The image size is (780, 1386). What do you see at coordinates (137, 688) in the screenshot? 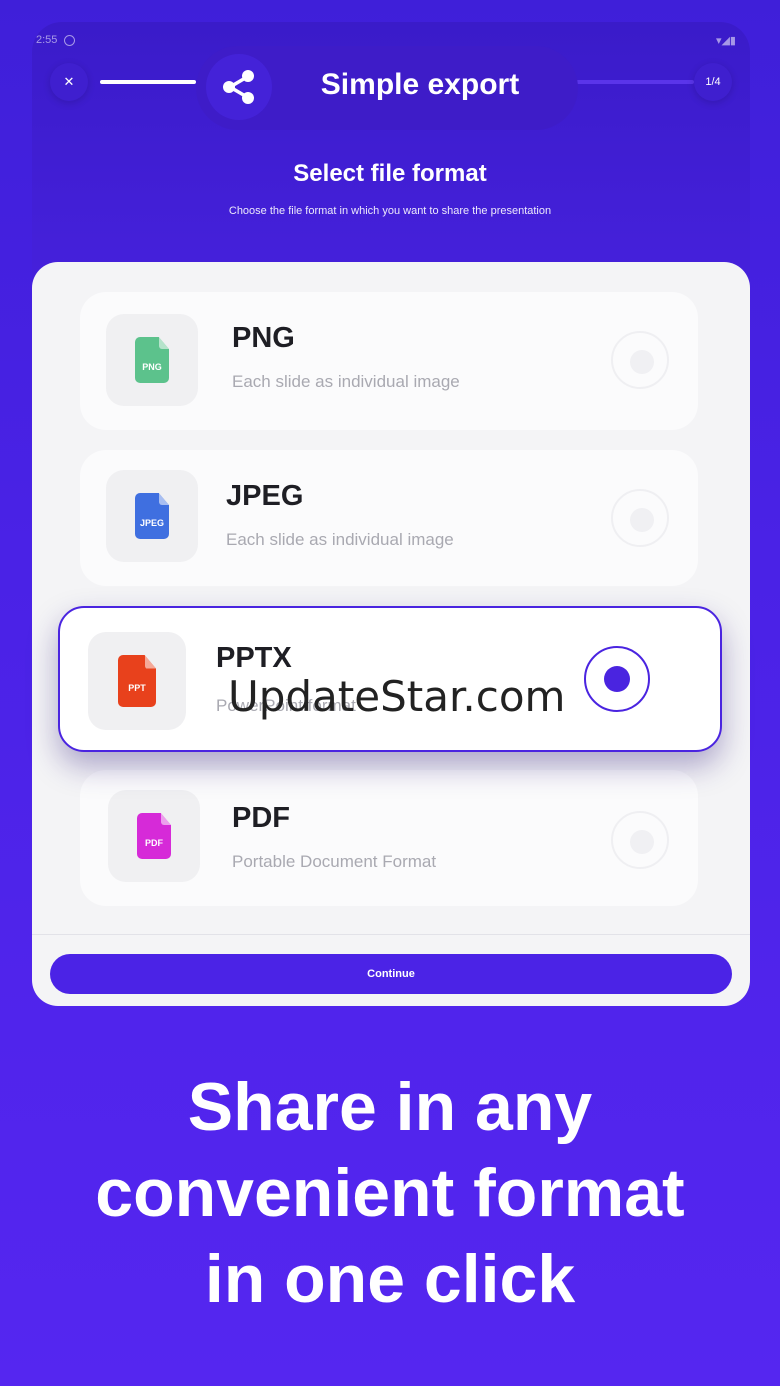
I see `pptx-icon-label: PPT` at bounding box center [137, 688].